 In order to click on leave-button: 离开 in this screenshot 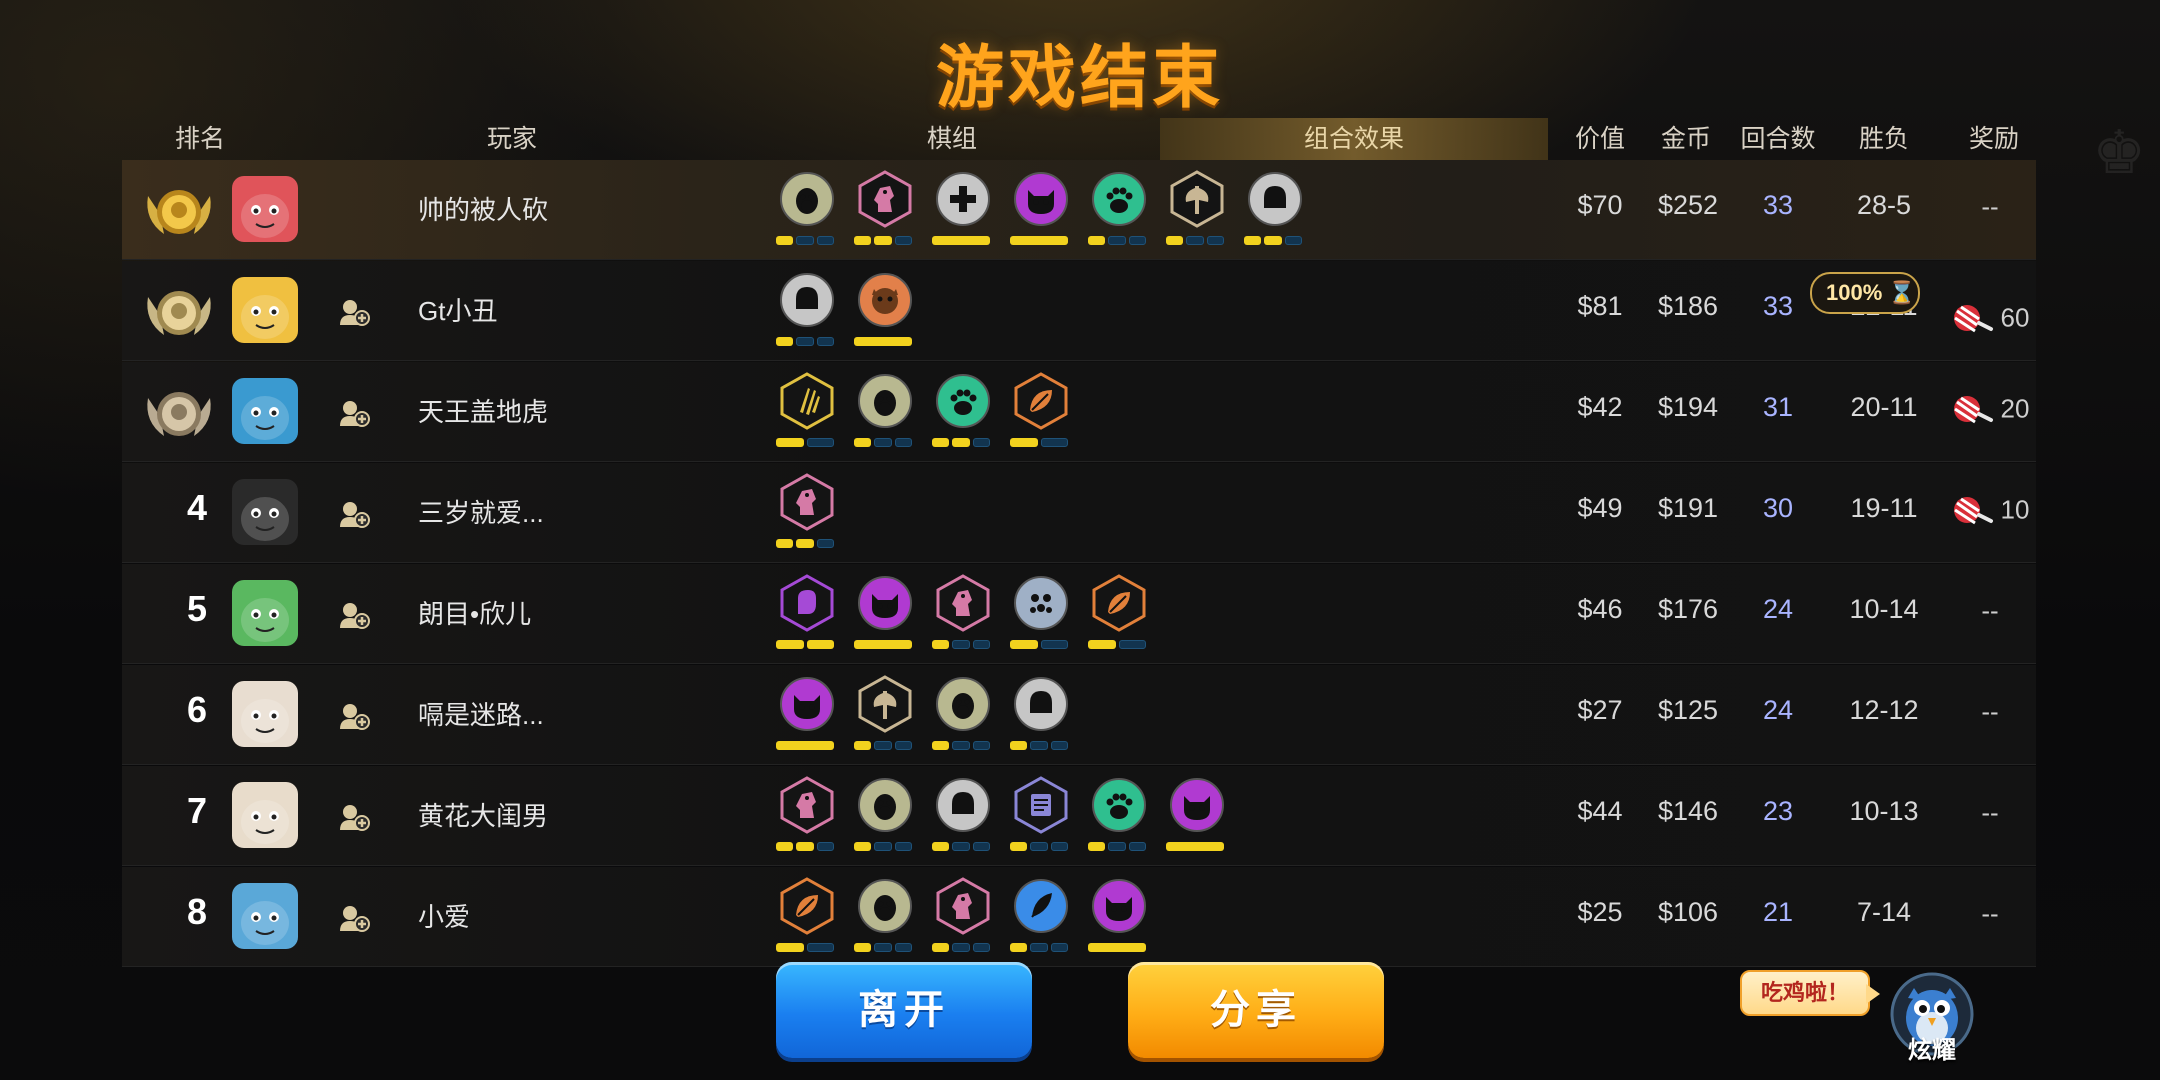, I will do `click(904, 1010)`.